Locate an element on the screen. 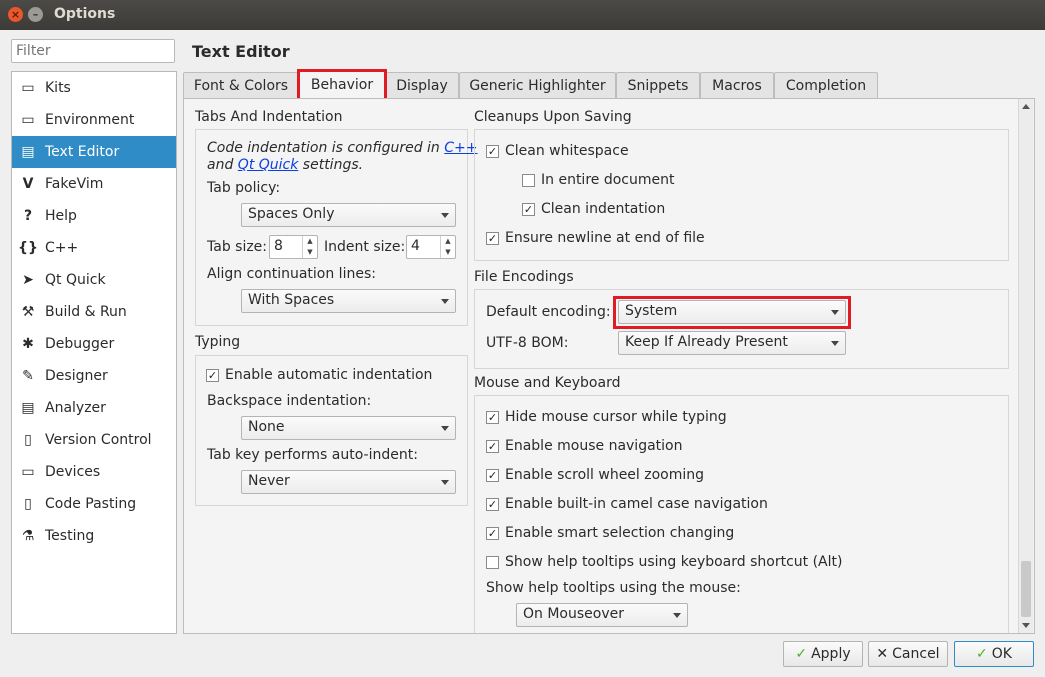 Image resolution: width=1045 pixels, height=677 pixels. scroll-up-icon is located at coordinates (1026, 106).